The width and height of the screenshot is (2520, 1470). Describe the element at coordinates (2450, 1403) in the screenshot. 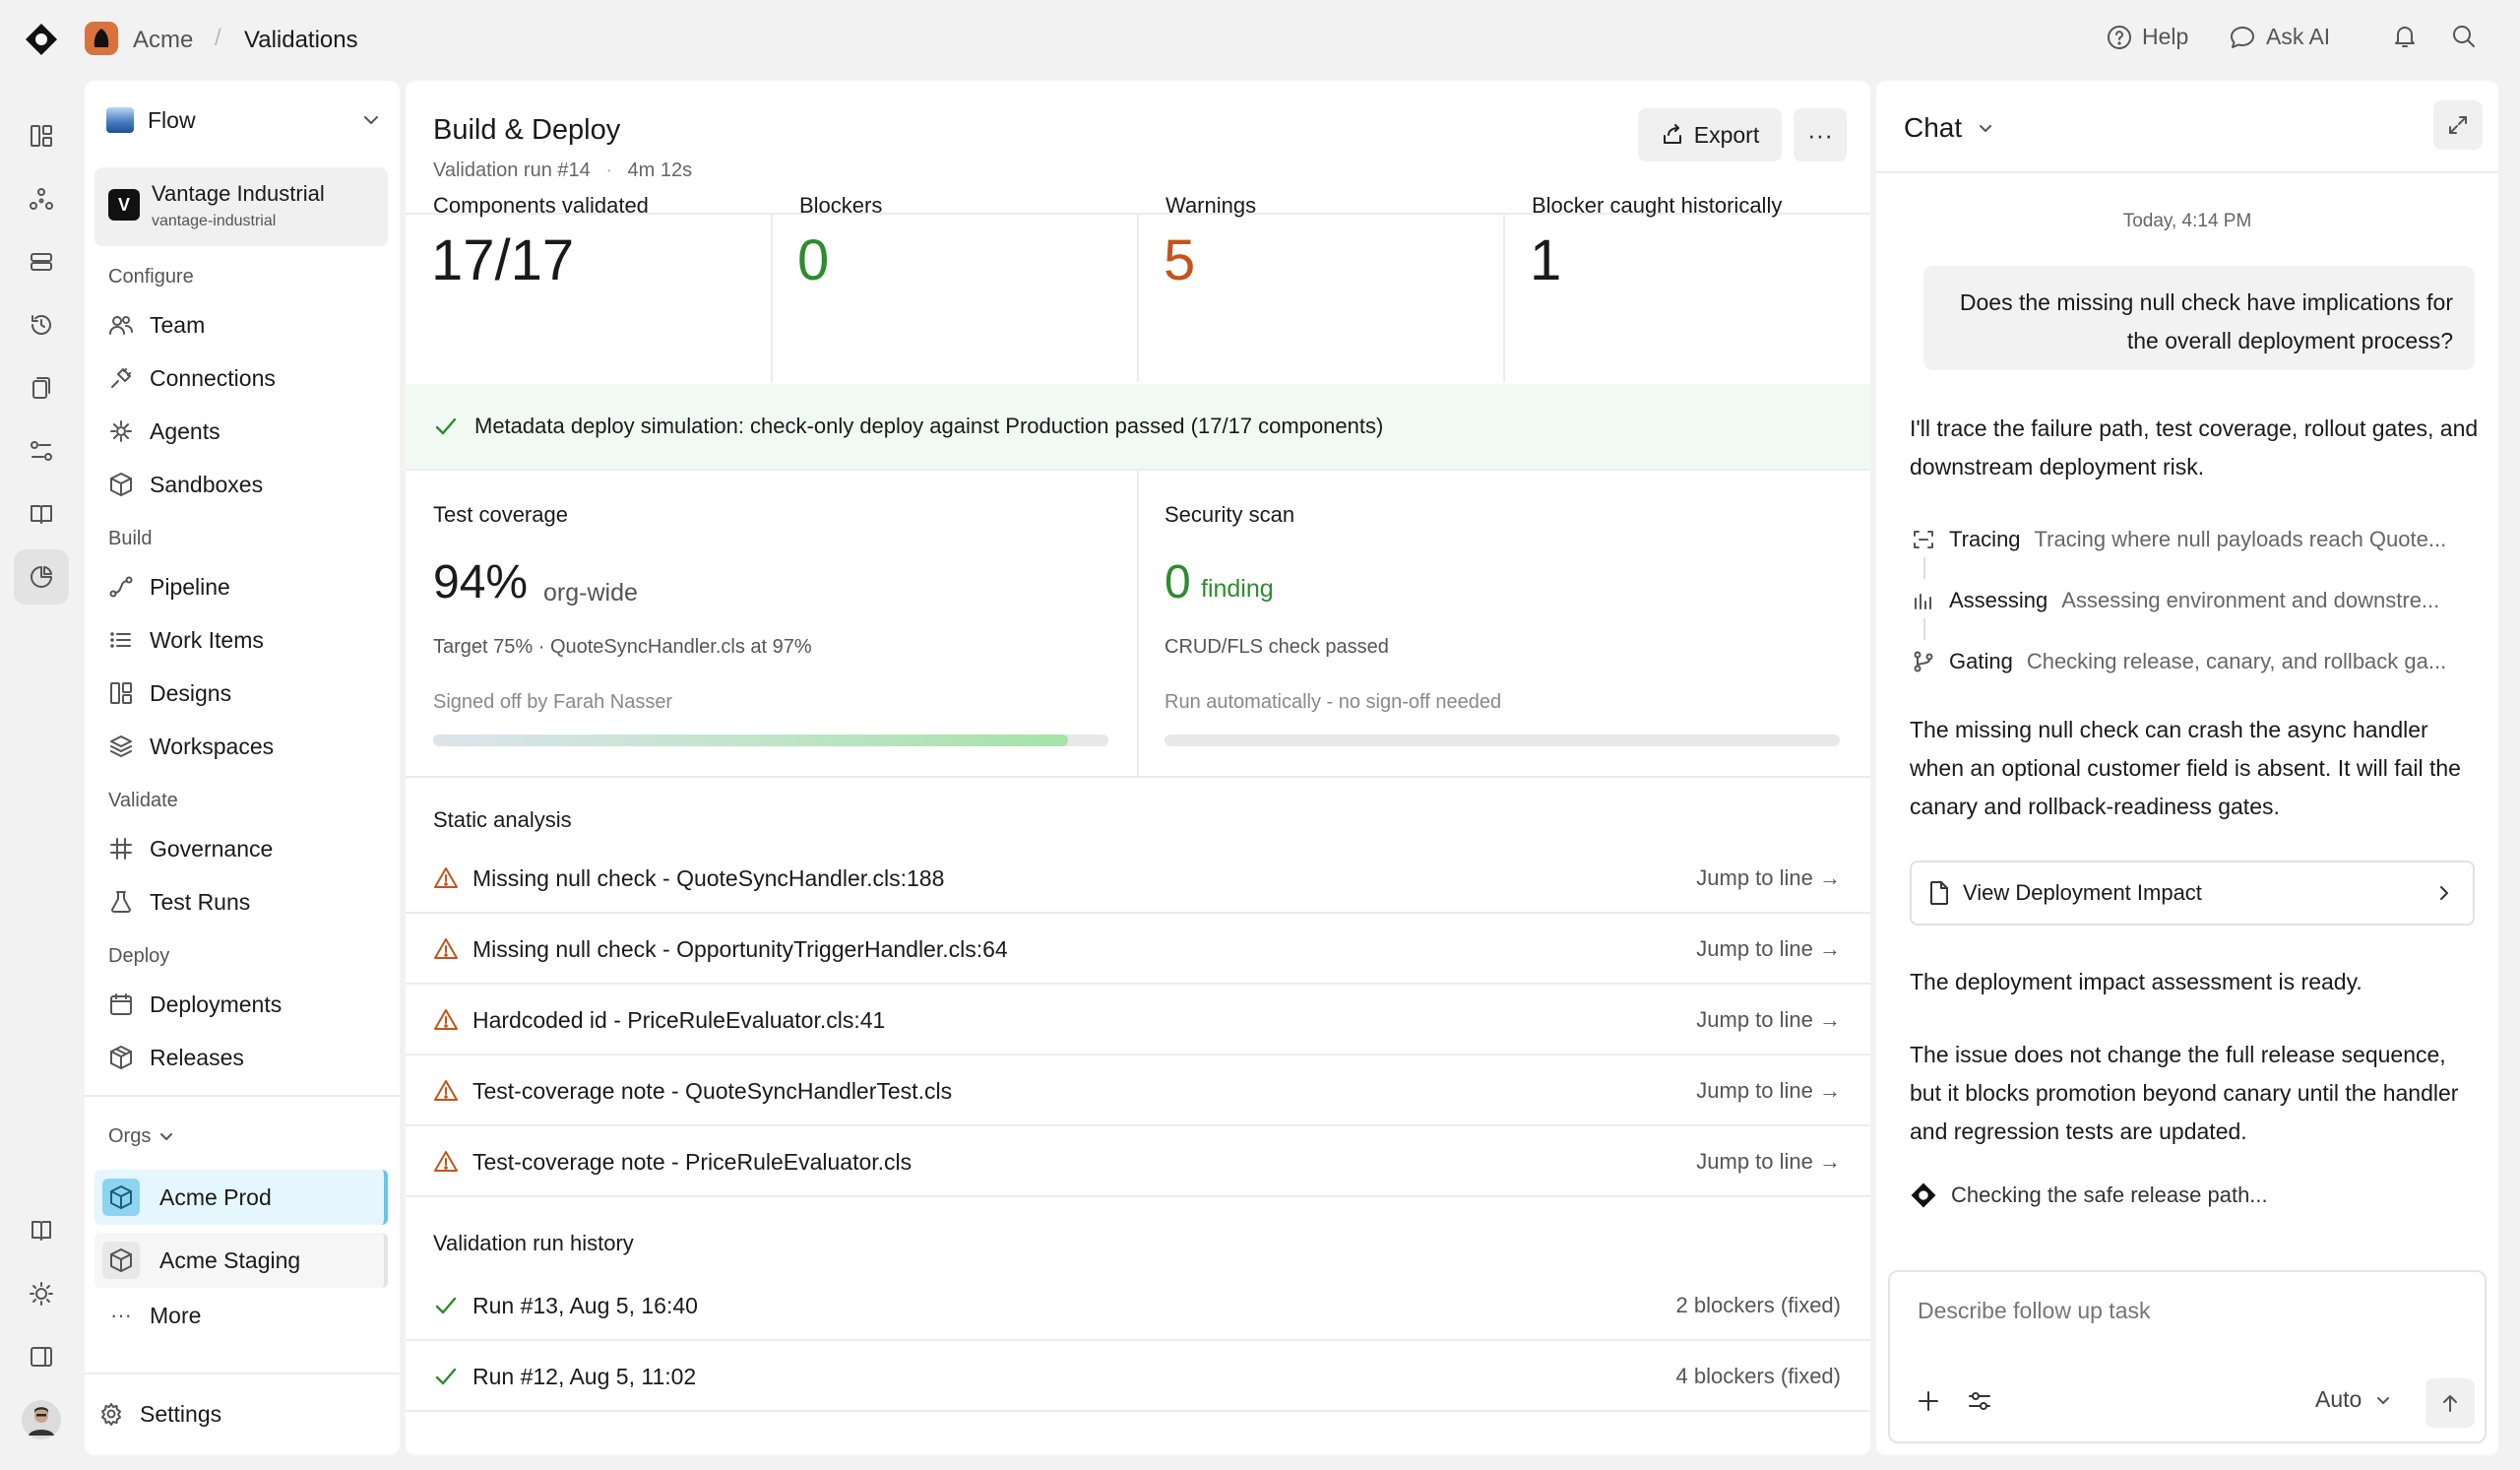

I see `send-button` at that location.